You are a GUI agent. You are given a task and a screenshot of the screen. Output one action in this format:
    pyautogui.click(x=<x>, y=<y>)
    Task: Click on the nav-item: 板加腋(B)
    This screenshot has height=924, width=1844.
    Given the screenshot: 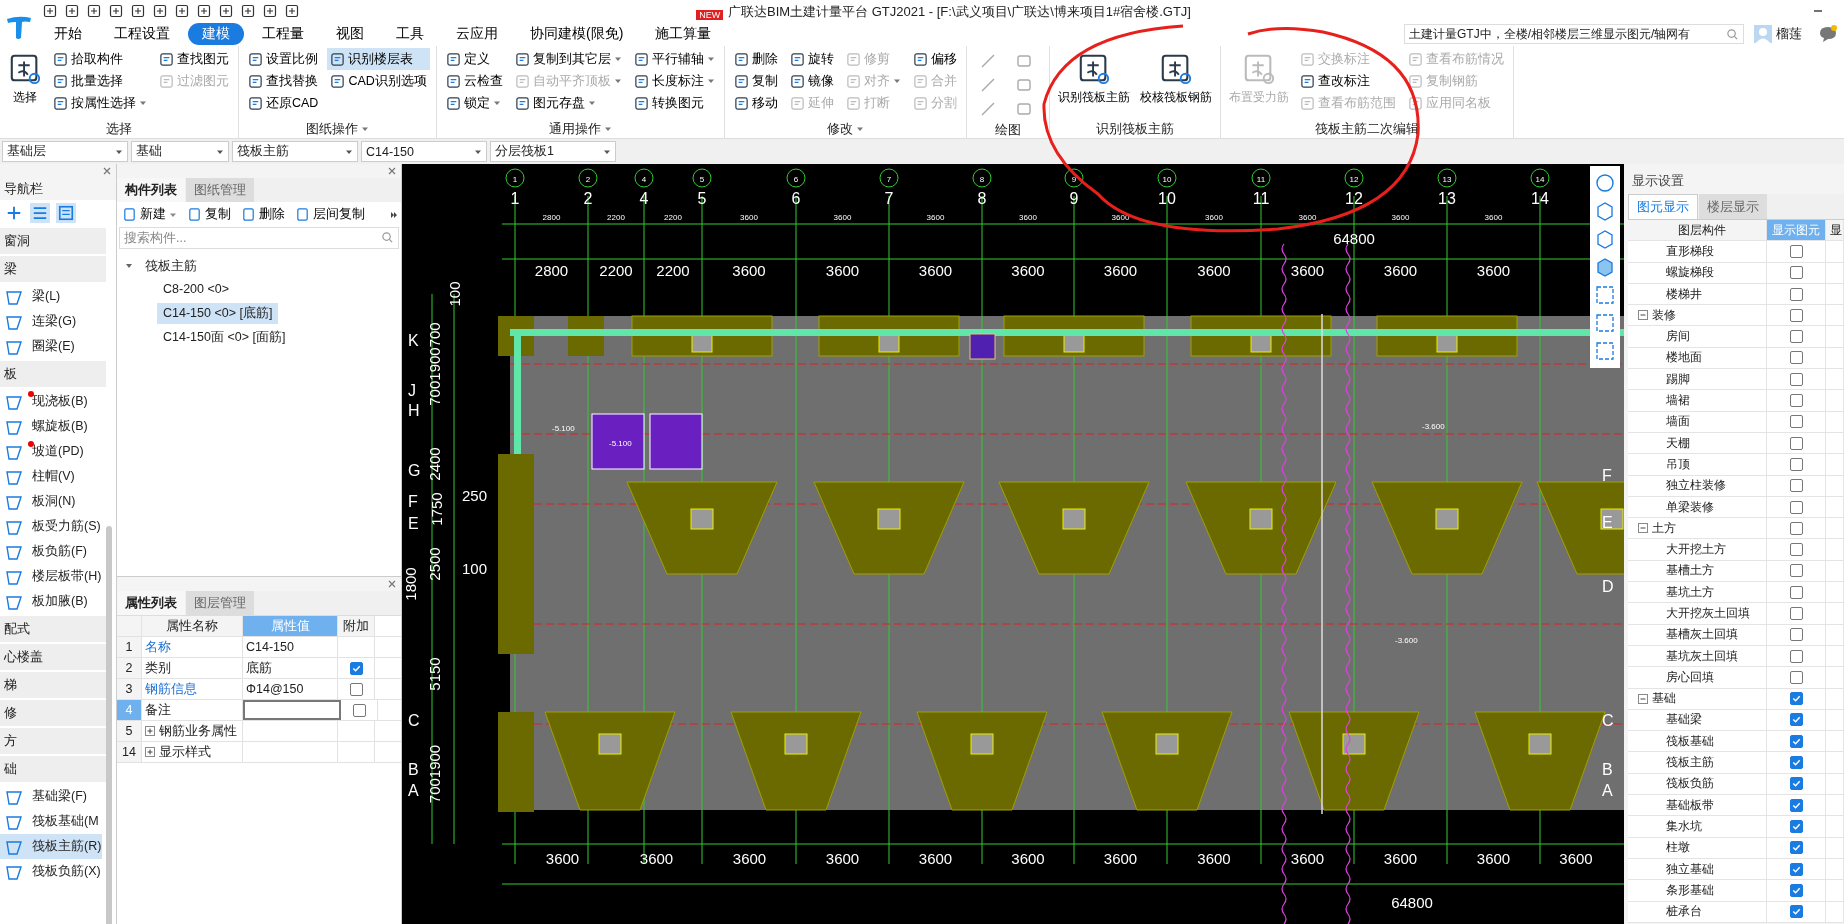 What is the action you would take?
    pyautogui.click(x=51, y=601)
    